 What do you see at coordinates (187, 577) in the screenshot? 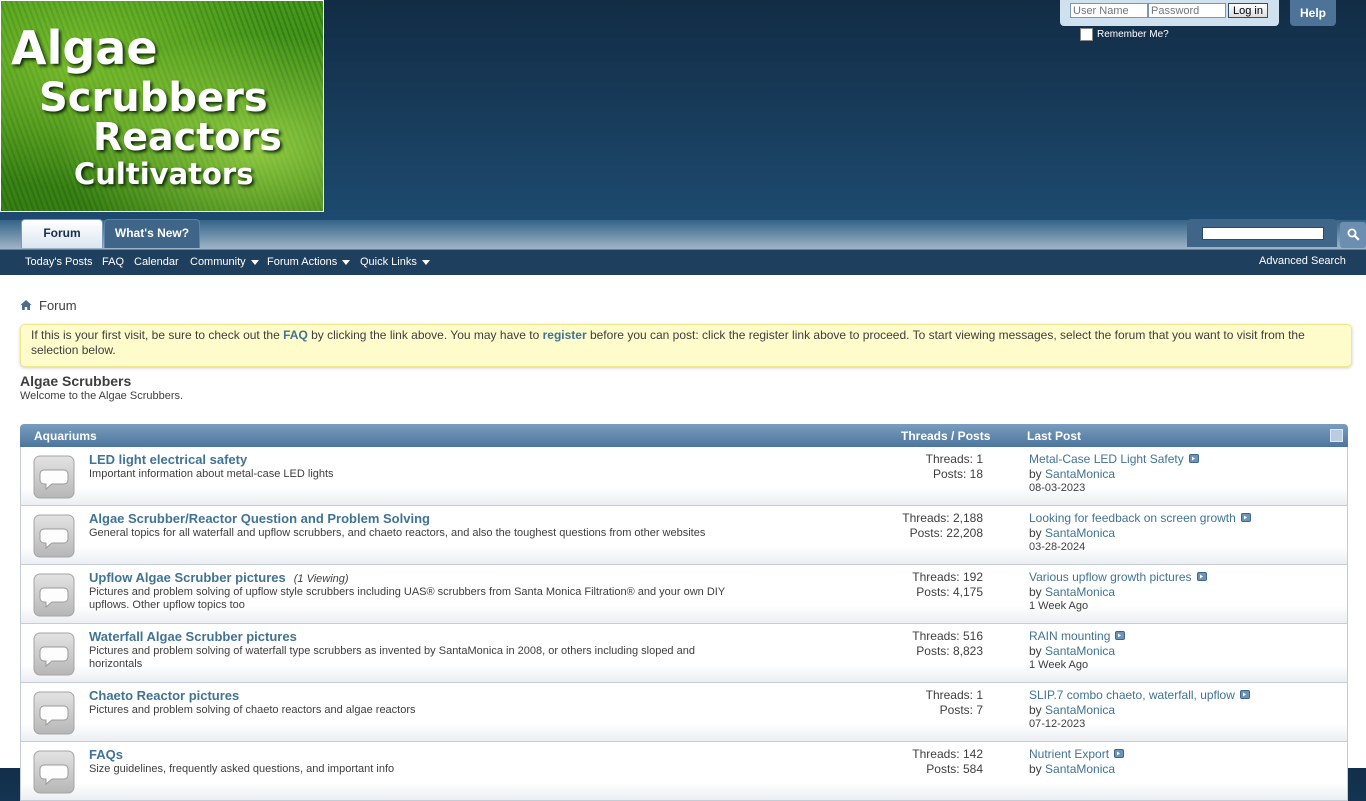
I see `forum-title-text: Upflow Algae Scrubber pictures` at bounding box center [187, 577].